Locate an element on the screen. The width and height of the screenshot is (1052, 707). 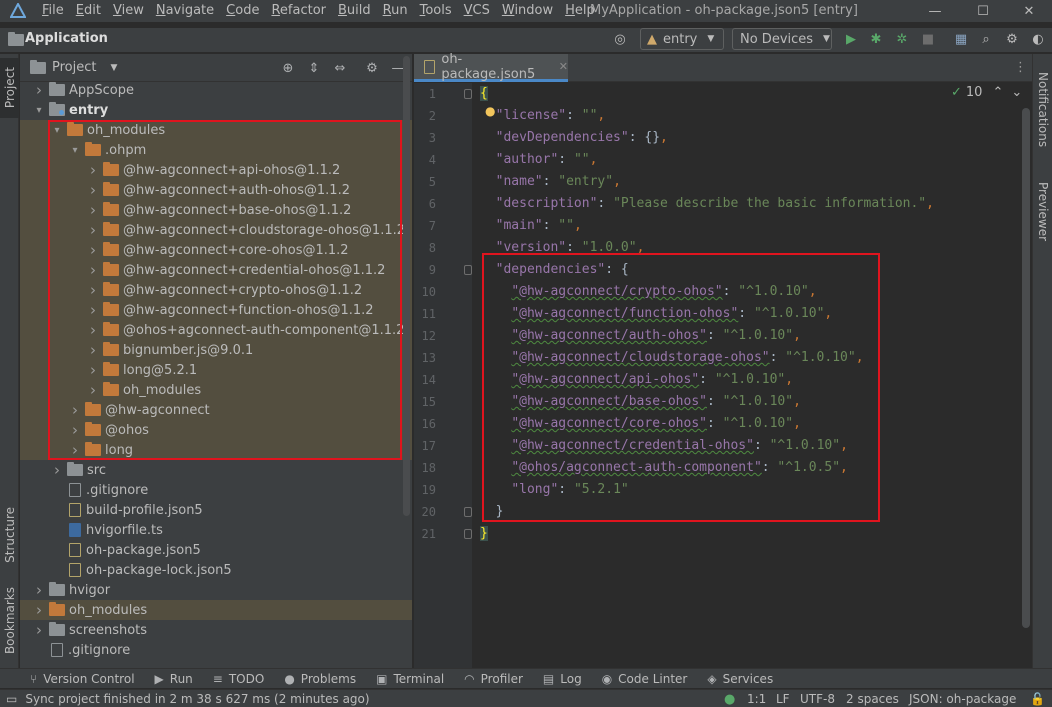
inspections-widget: ✓ 10 ⌃ ⌄ is located at coordinates (986, 92).